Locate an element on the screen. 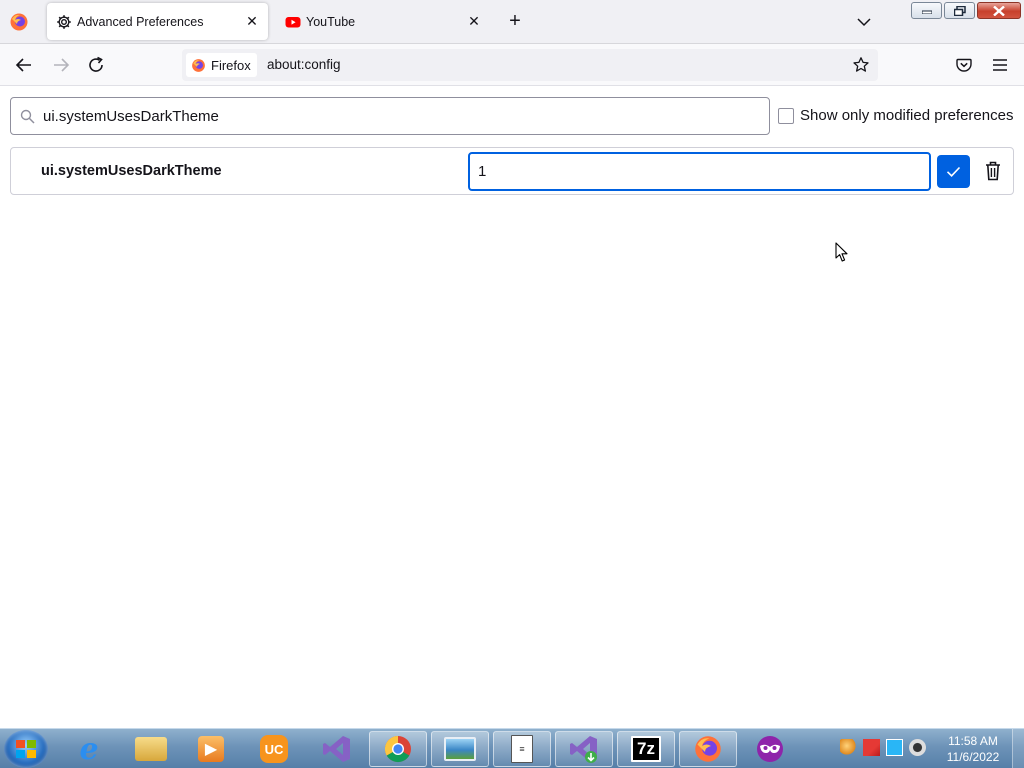 Image resolution: width=1024 pixels, height=768 pixels. preference-row: ui.systemUsesDarkTheme is located at coordinates (512, 171).